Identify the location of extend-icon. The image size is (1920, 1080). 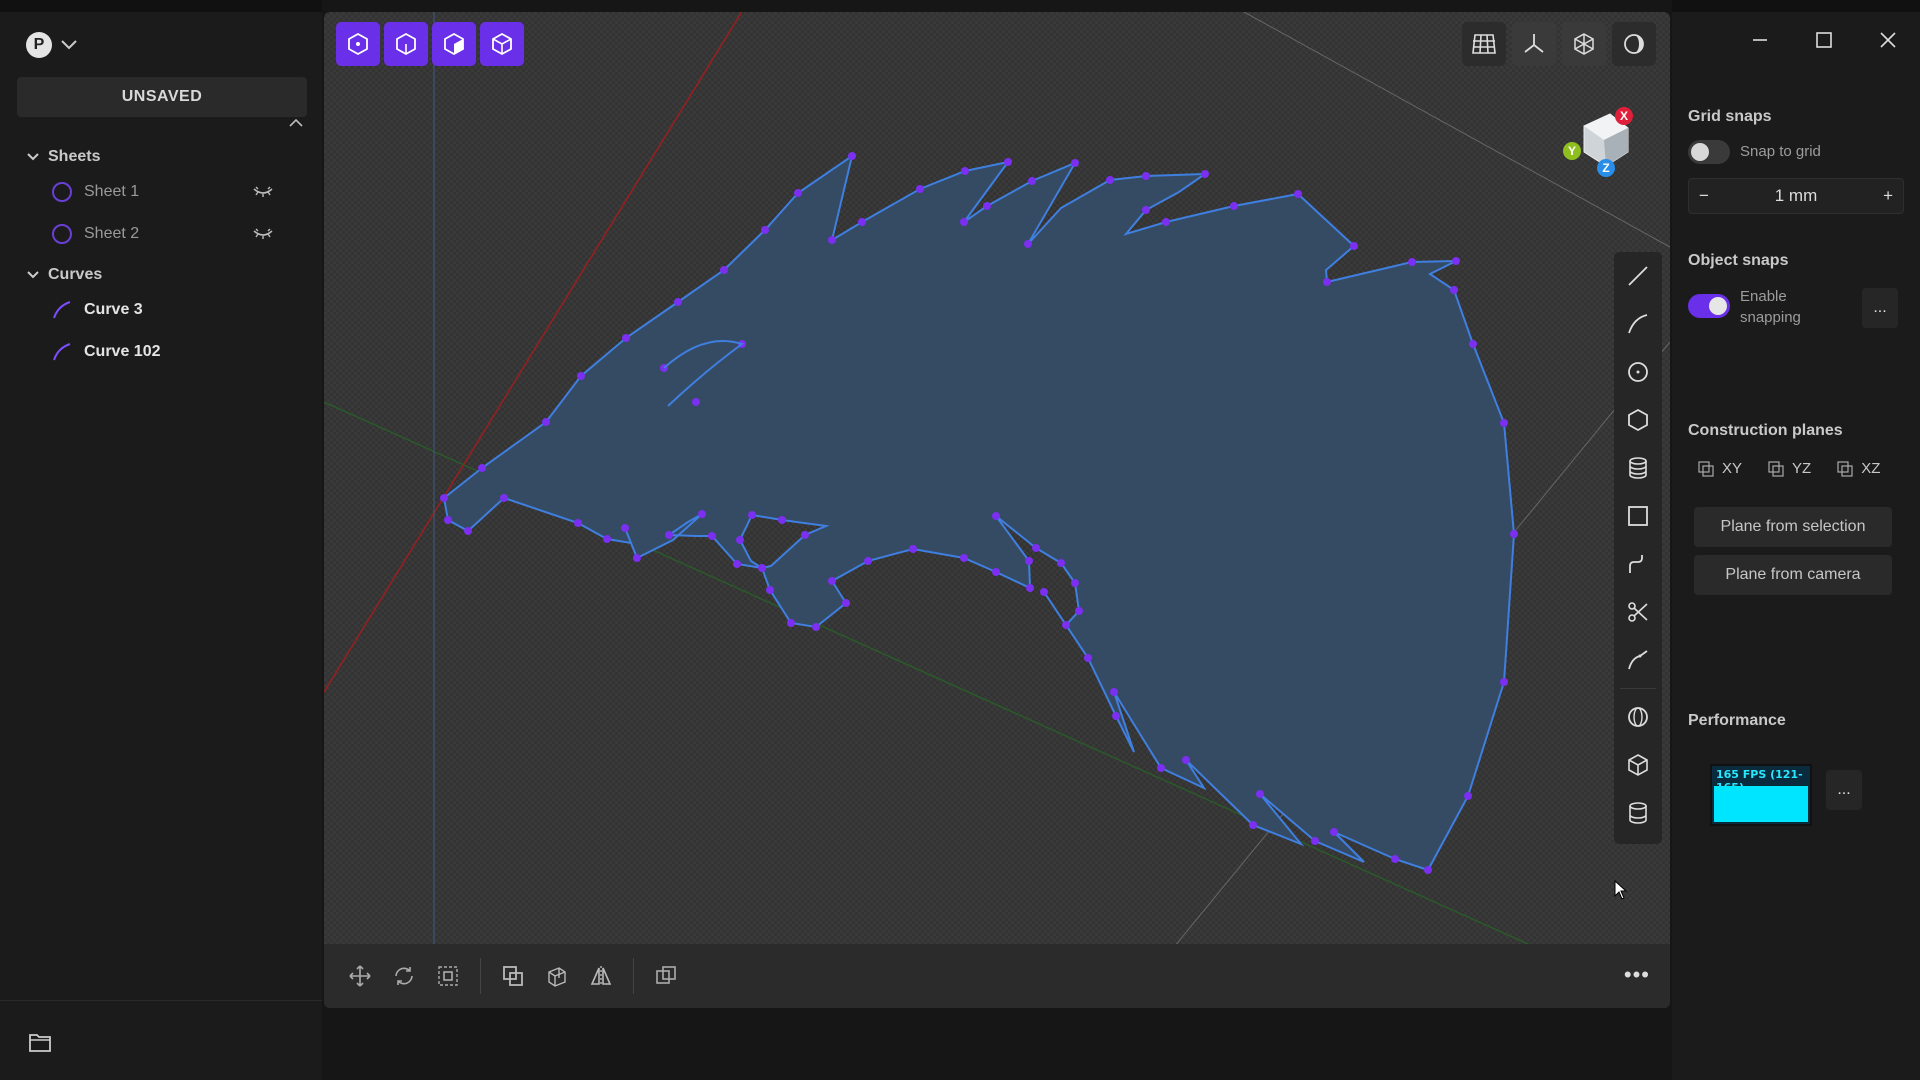
(1638, 660).